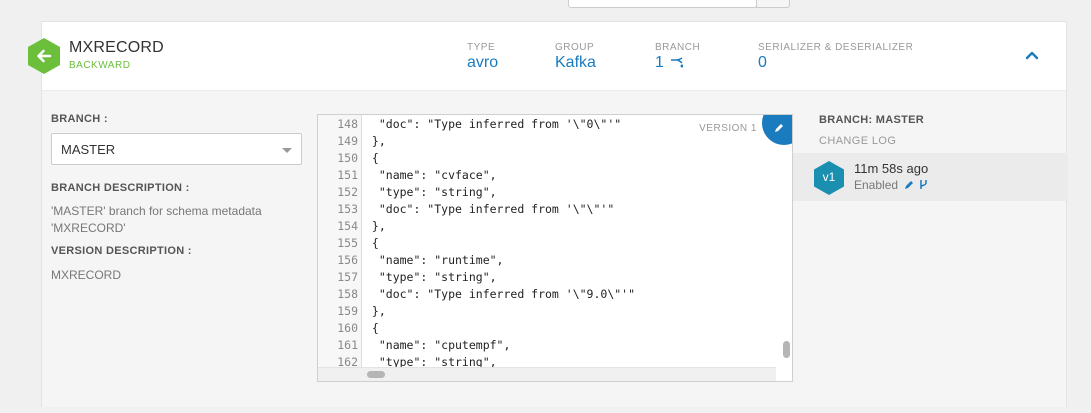 The height and width of the screenshot is (413, 1091). What do you see at coordinates (872, 120) in the screenshot?
I see `branch-title: BRANCH: MASTER` at bounding box center [872, 120].